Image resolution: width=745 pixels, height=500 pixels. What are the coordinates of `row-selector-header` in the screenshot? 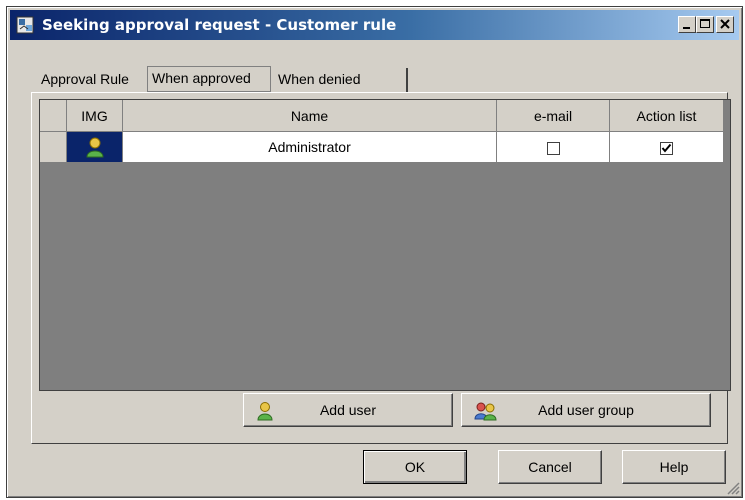 It's located at (53, 116).